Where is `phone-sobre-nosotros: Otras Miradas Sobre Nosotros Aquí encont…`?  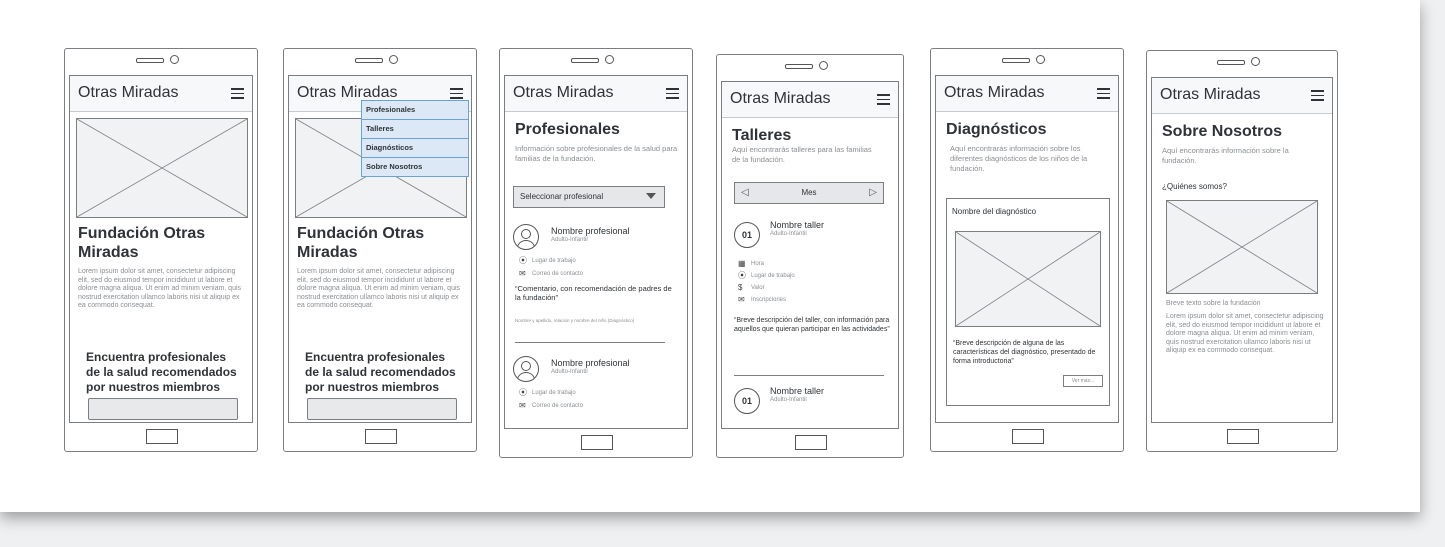 phone-sobre-nosotros: Otras Miradas Sobre Nosotros Aquí encont… is located at coordinates (1242, 251).